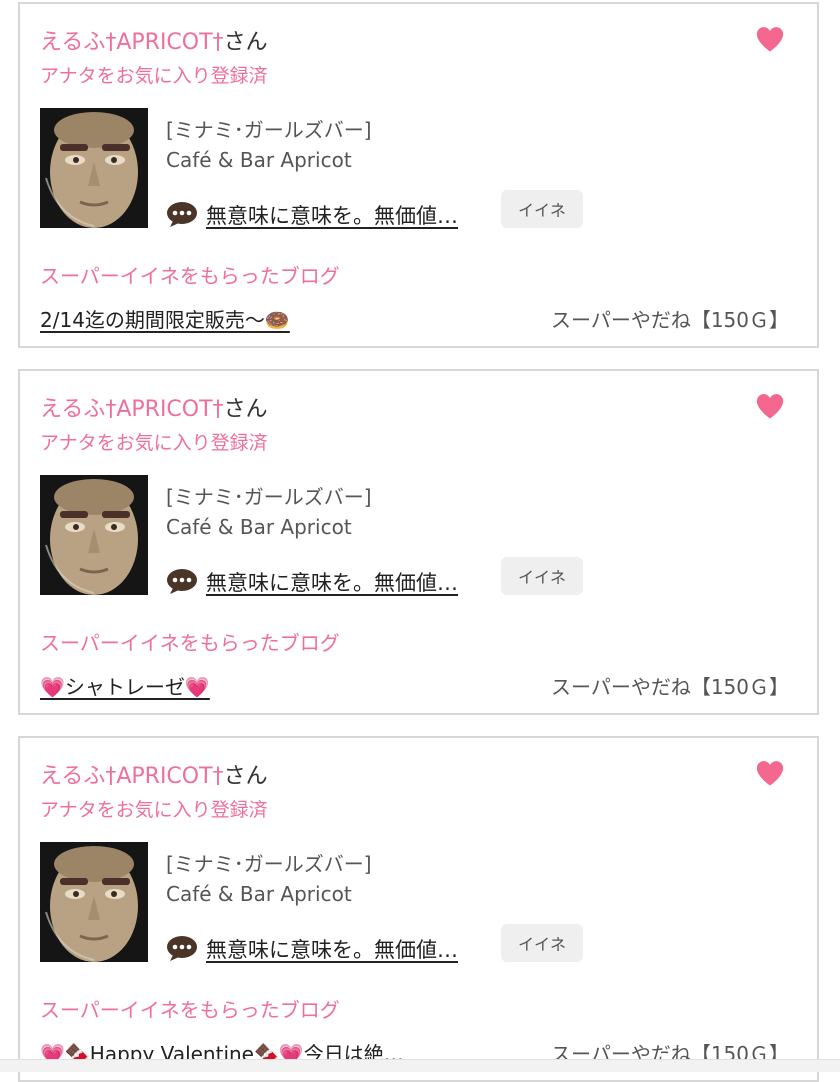 The width and height of the screenshot is (840, 1082). Describe the element at coordinates (165, 318) in the screenshot. I see `blog-title-link: 2/14迄の期間限定販売〜🍩` at that location.